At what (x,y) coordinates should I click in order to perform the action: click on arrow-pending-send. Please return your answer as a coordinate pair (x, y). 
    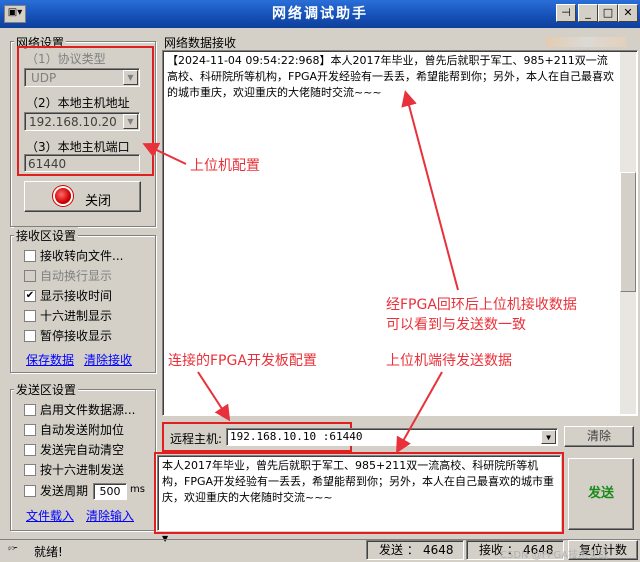
    Looking at the image, I should click on (419, 412).